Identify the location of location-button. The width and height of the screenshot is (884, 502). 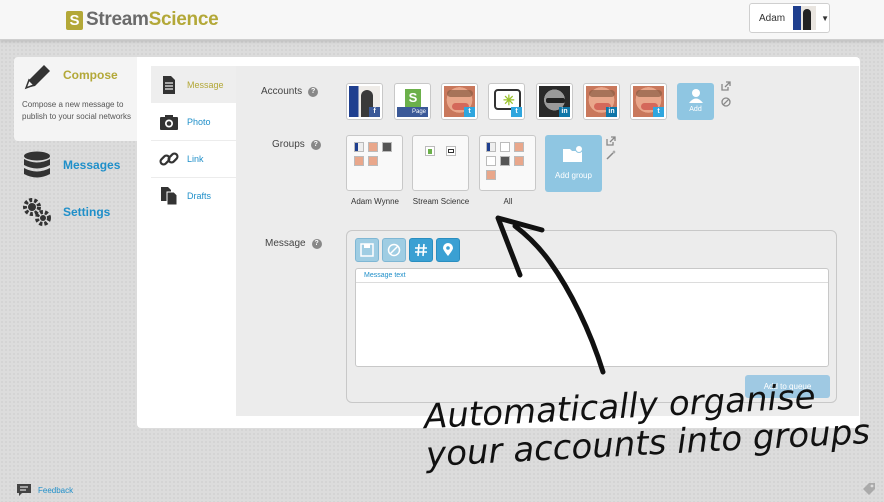
(448, 250).